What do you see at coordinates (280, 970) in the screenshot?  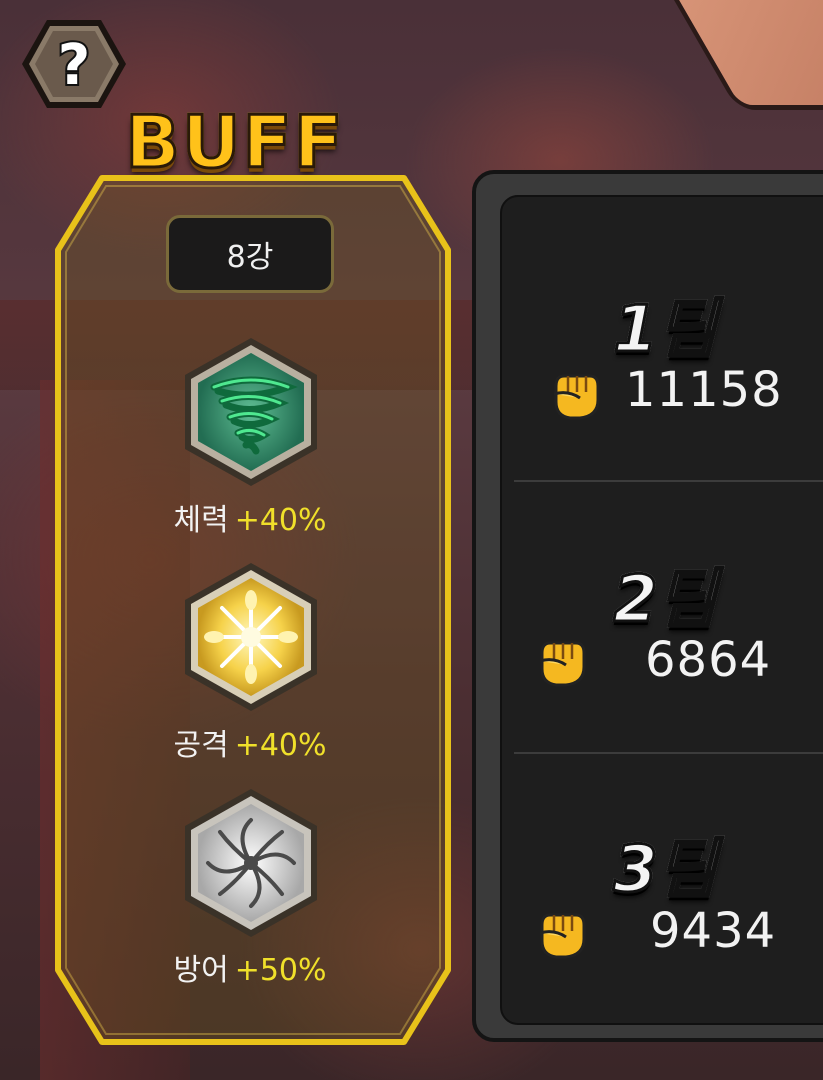 I see `buff-item-value: +50%` at bounding box center [280, 970].